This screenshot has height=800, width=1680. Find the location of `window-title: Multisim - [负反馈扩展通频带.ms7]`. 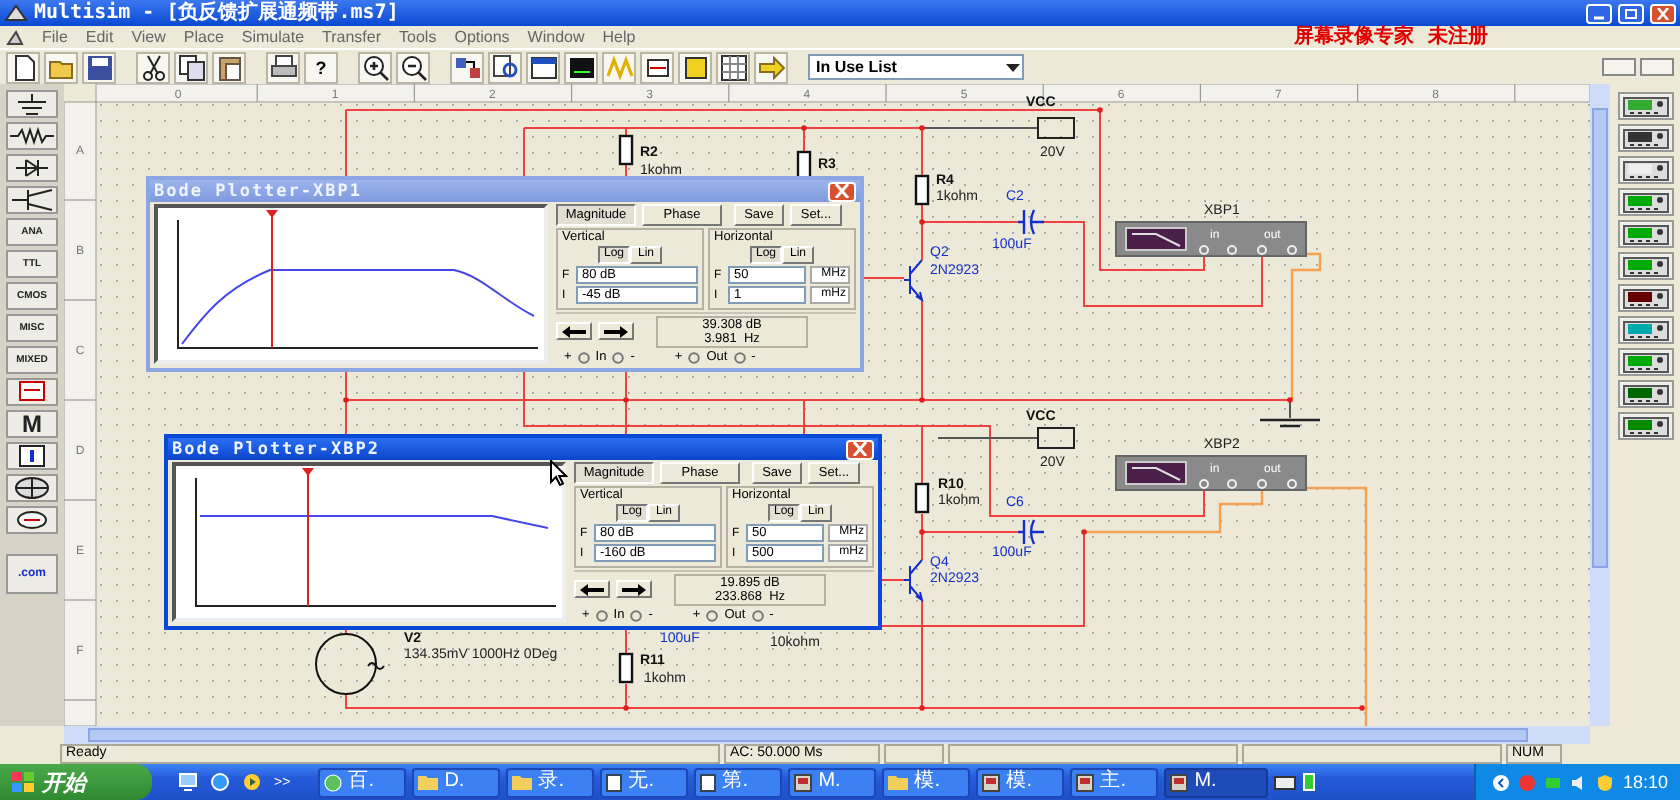

window-title: Multisim - [负反馈扩展通频带.ms7] is located at coordinates (217, 13).